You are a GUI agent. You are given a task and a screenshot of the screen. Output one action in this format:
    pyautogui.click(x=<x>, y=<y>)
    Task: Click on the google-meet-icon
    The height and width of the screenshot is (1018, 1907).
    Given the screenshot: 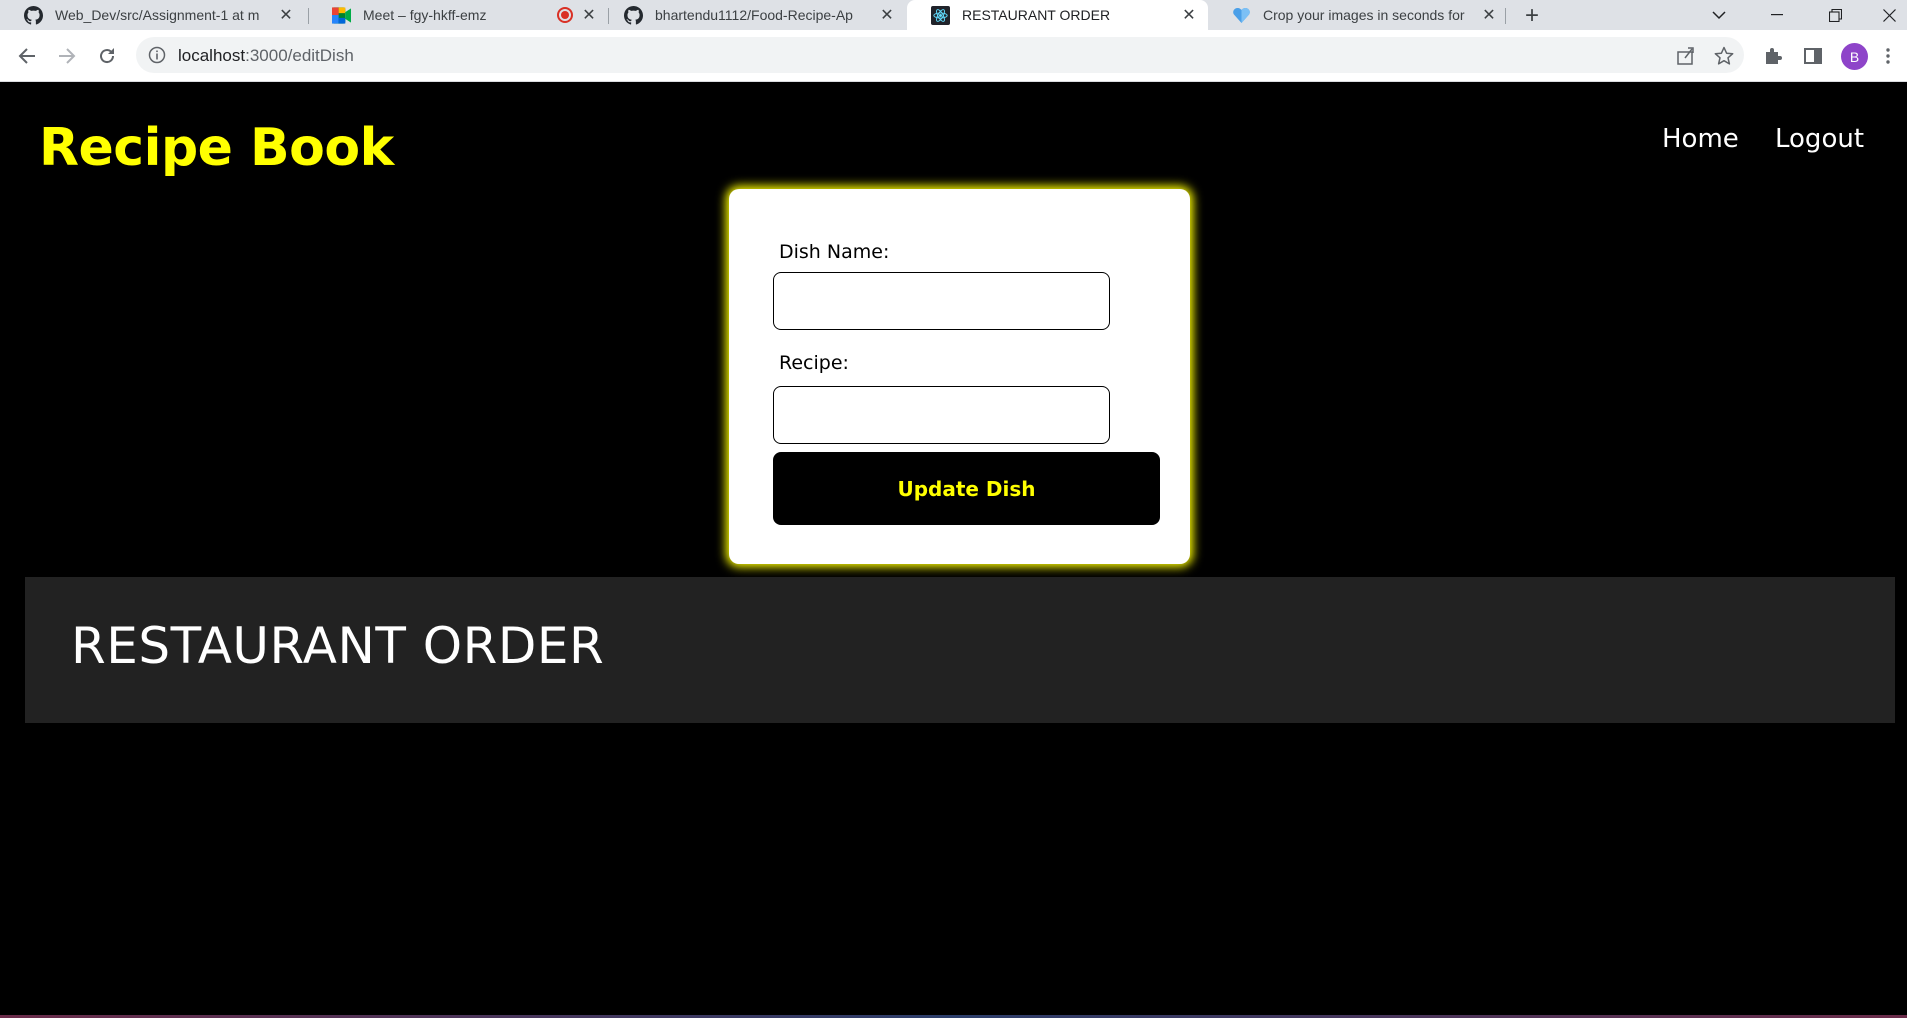 What is the action you would take?
    pyautogui.click(x=341, y=15)
    